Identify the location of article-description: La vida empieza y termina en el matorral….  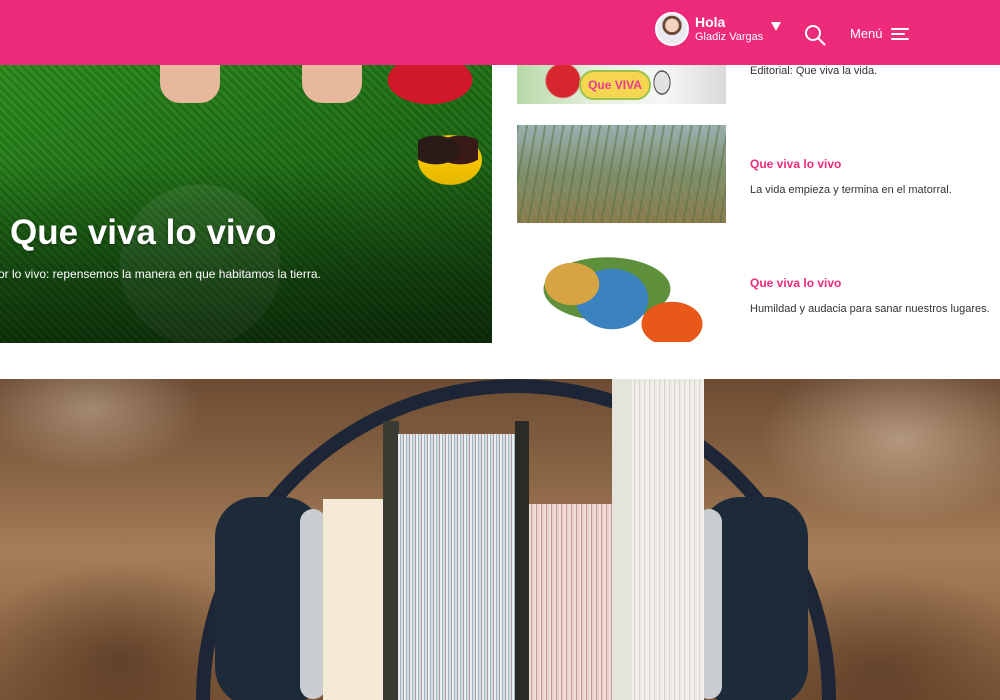
(872, 190).